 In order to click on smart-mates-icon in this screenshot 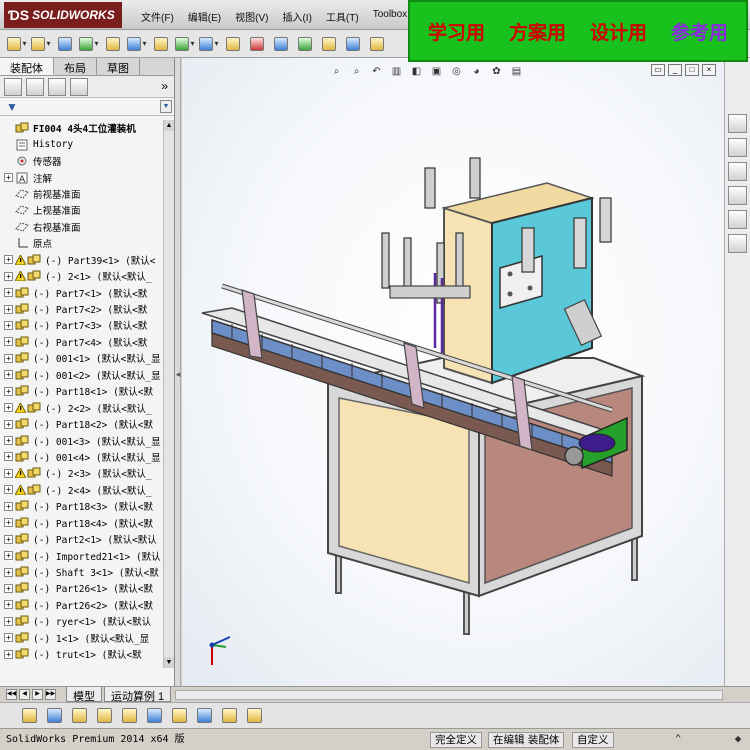, I will do `click(79, 716)`.